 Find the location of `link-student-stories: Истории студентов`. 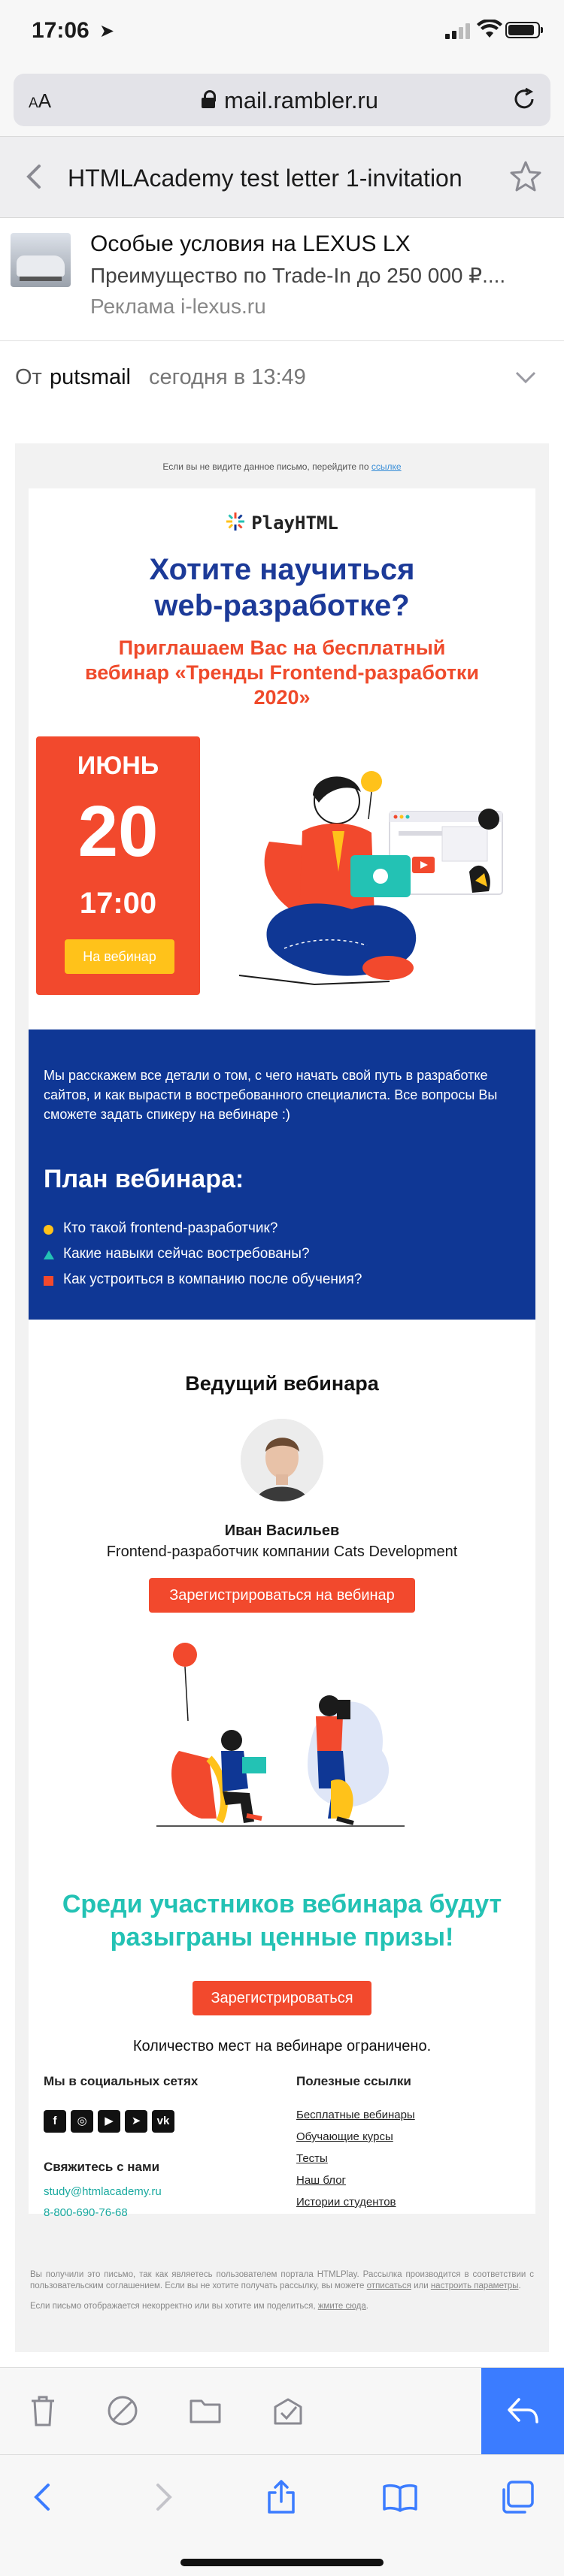

link-student-stories: Истории студентов is located at coordinates (355, 2207).